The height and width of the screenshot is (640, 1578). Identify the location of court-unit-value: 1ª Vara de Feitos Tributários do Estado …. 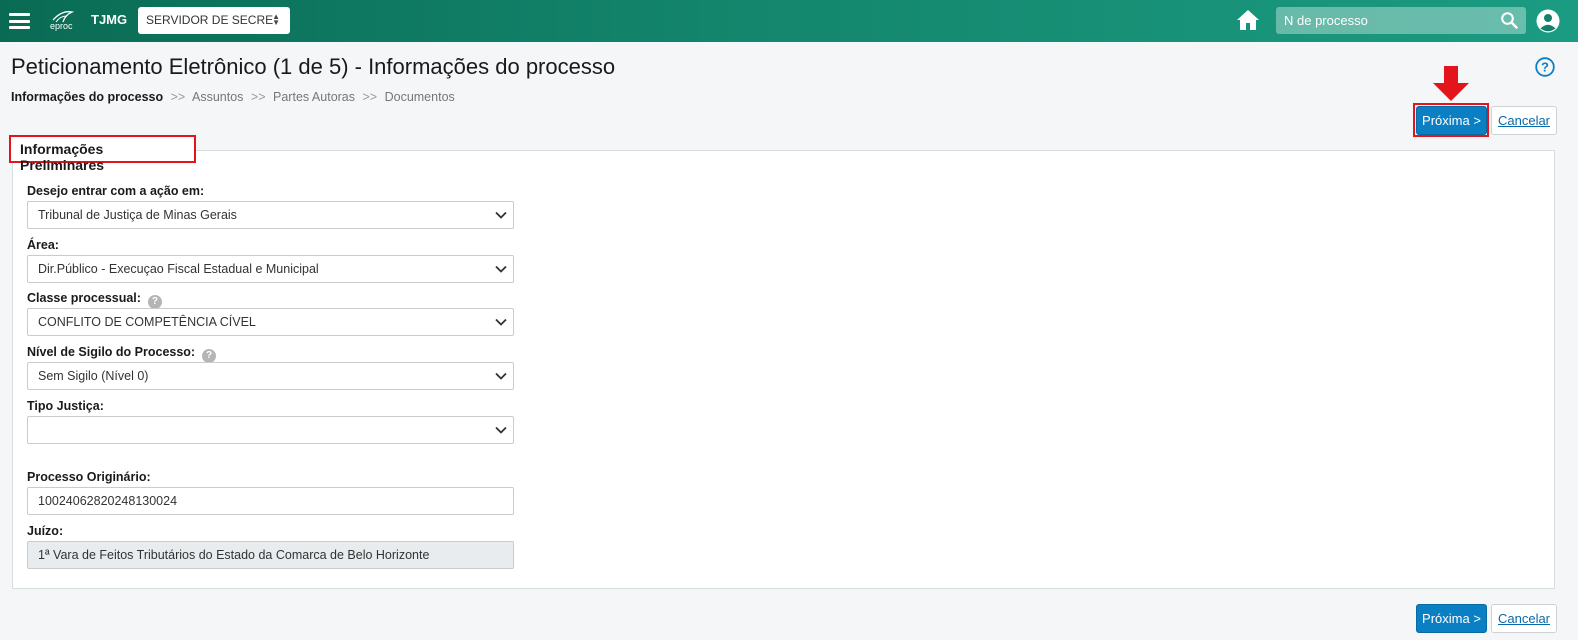
(234, 555).